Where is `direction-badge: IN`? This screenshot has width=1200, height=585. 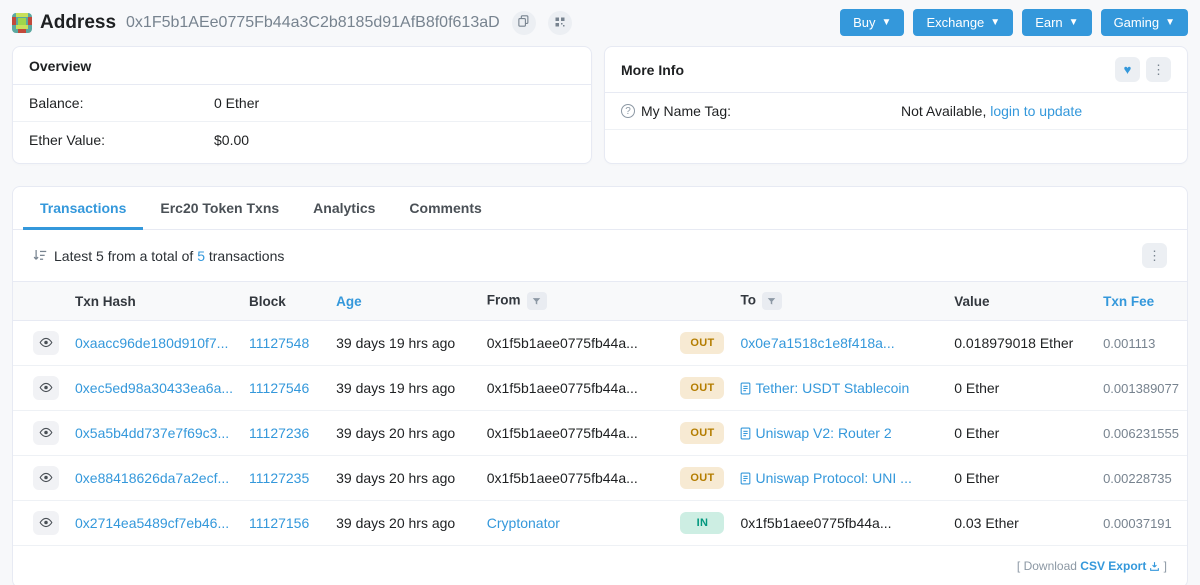 direction-badge: IN is located at coordinates (702, 523).